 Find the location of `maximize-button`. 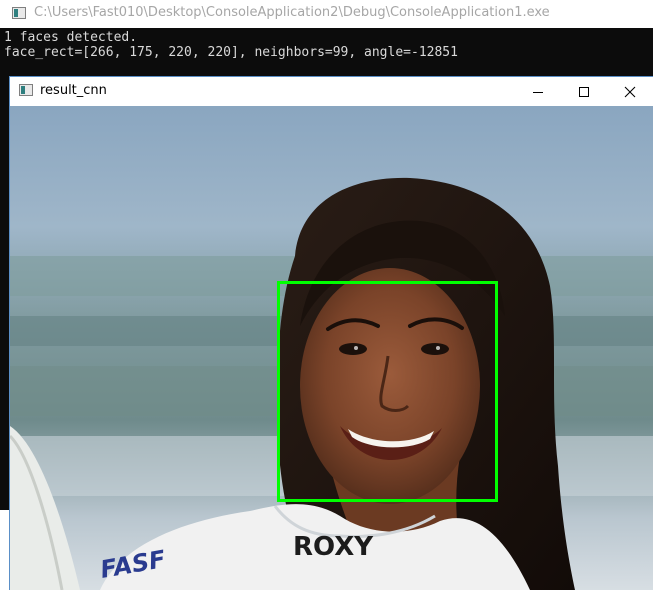

maximize-button is located at coordinates (584, 91).